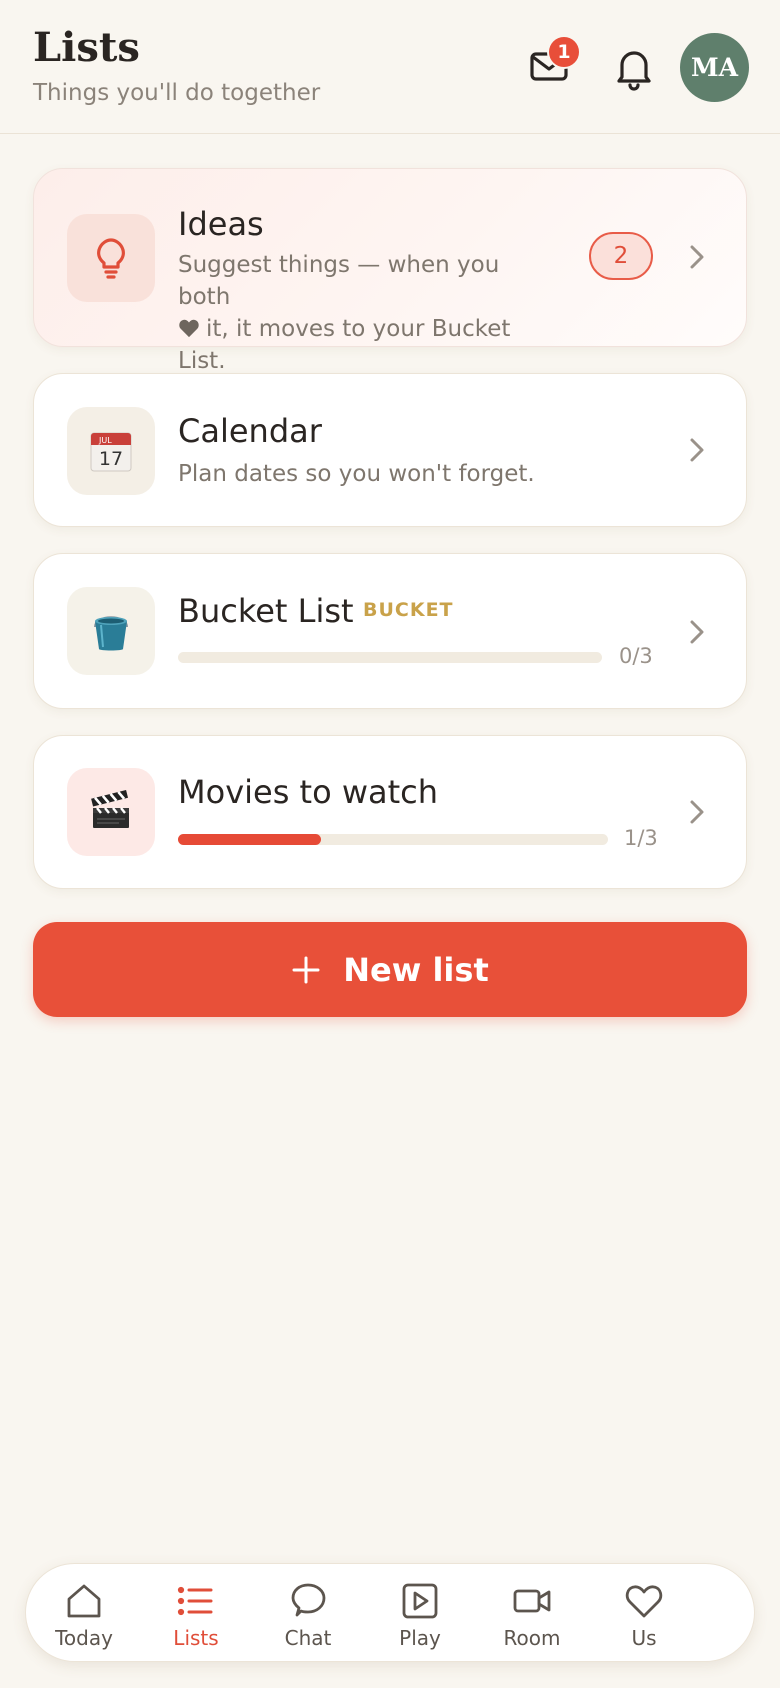 The image size is (780, 1688). Describe the element at coordinates (84, 1638) in the screenshot. I see `nav-label-today: Today` at that location.